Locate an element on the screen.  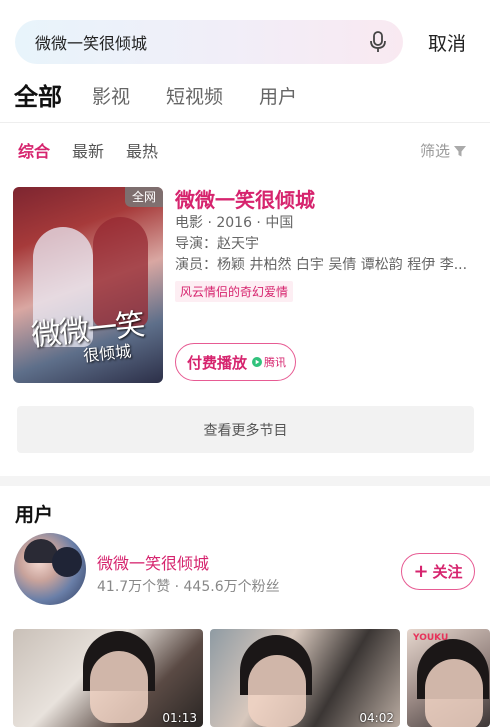
sort-newest: 最新 is located at coordinates (88, 150).